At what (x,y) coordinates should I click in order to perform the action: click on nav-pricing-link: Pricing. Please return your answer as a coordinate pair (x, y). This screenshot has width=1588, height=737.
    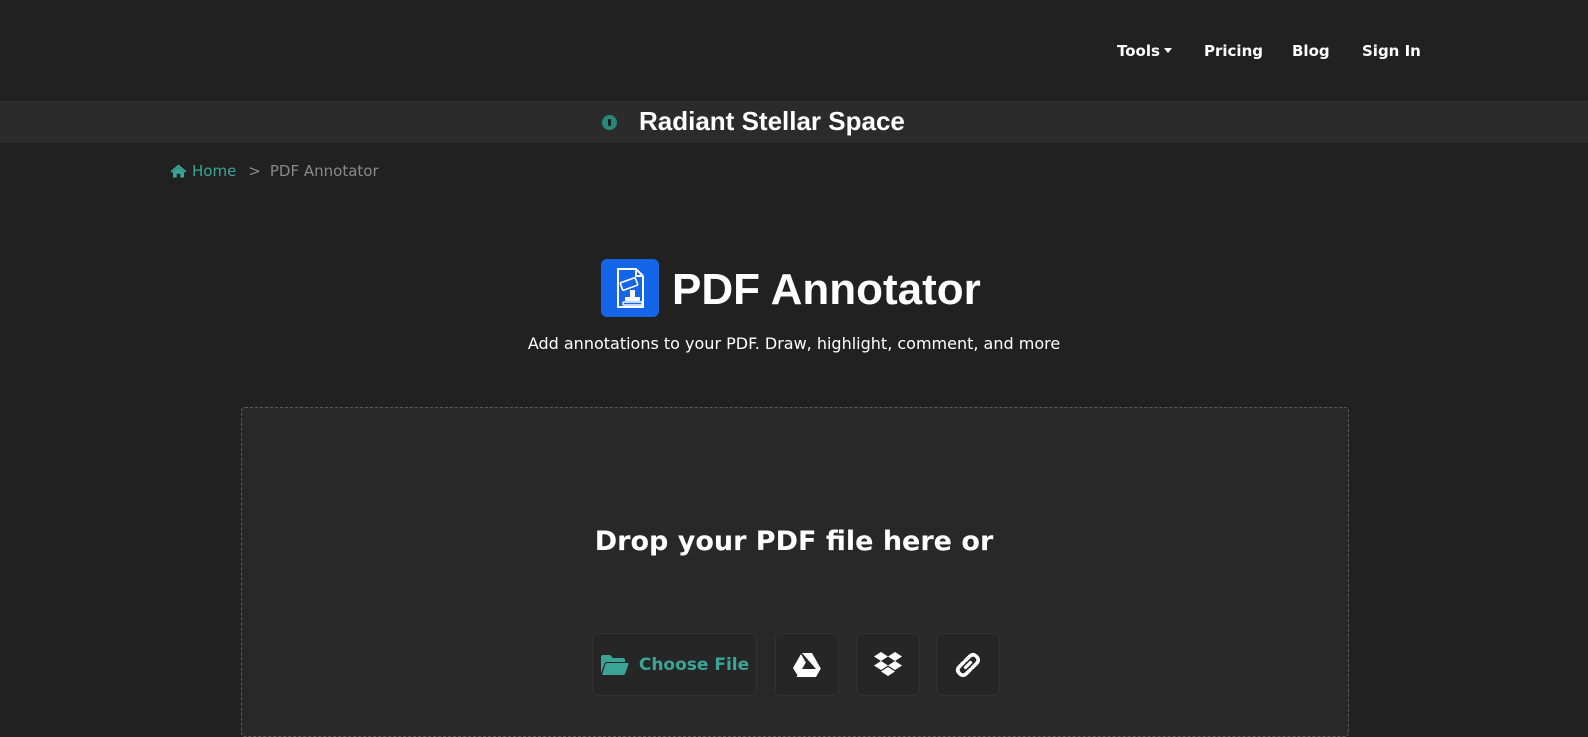
    Looking at the image, I should click on (1233, 51).